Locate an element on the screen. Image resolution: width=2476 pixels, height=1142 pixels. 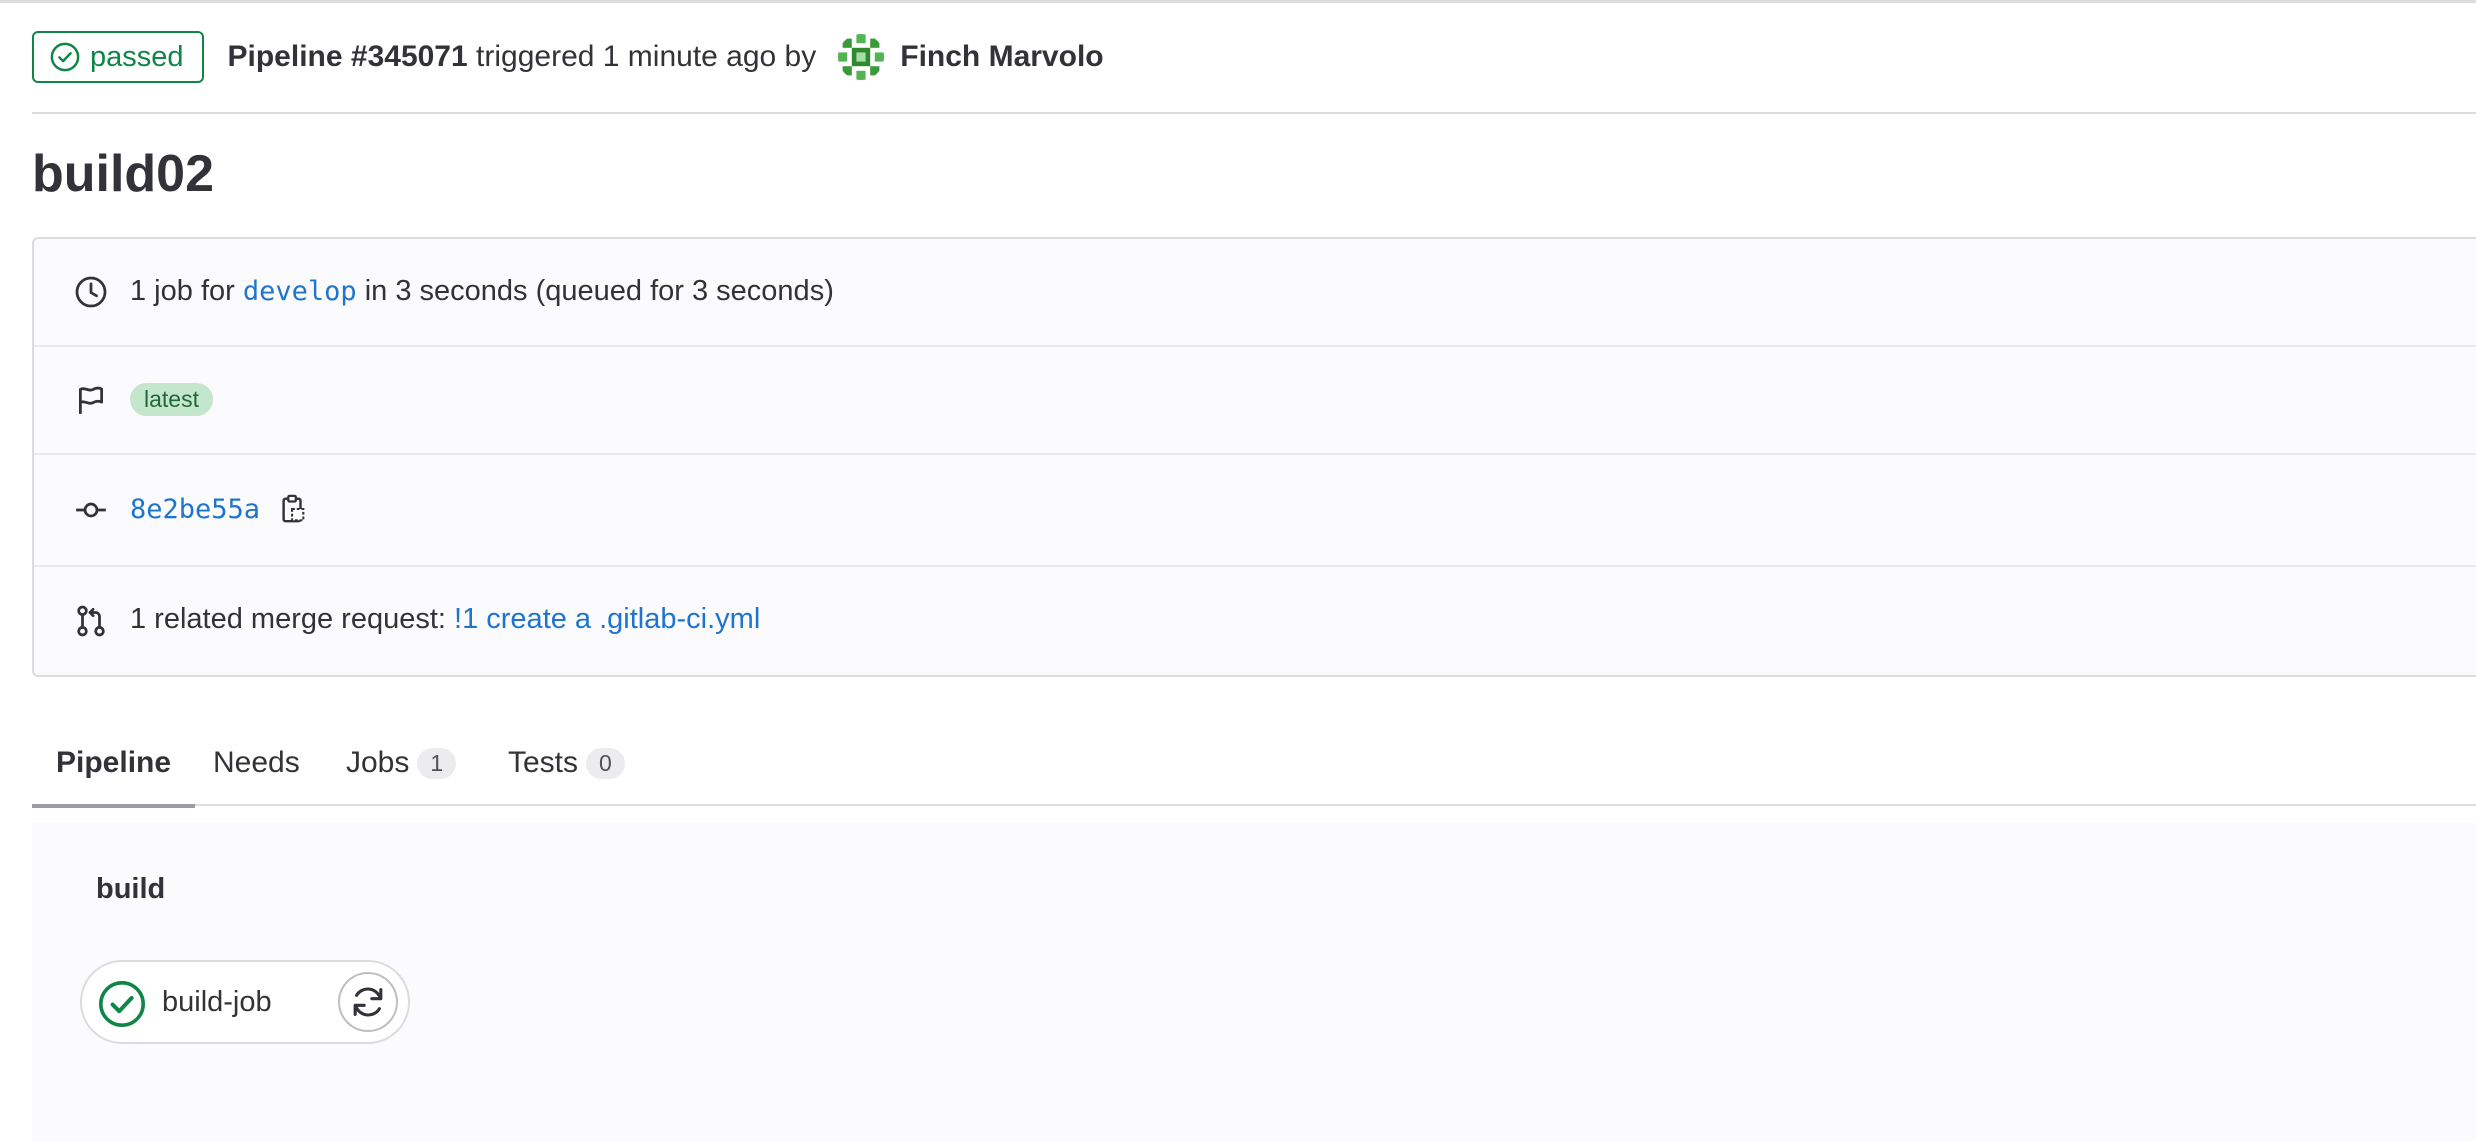
pipeline-id: Pipeline #345071 is located at coordinates (347, 56).